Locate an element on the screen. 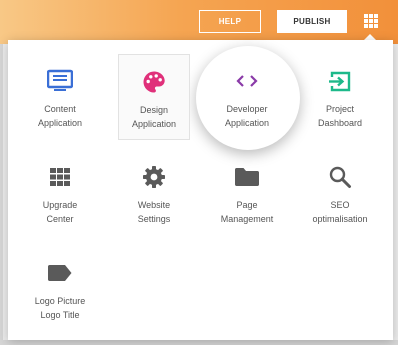 The image size is (398, 345). tile-project-dashboard: Project Dashboard is located at coordinates (340, 97).